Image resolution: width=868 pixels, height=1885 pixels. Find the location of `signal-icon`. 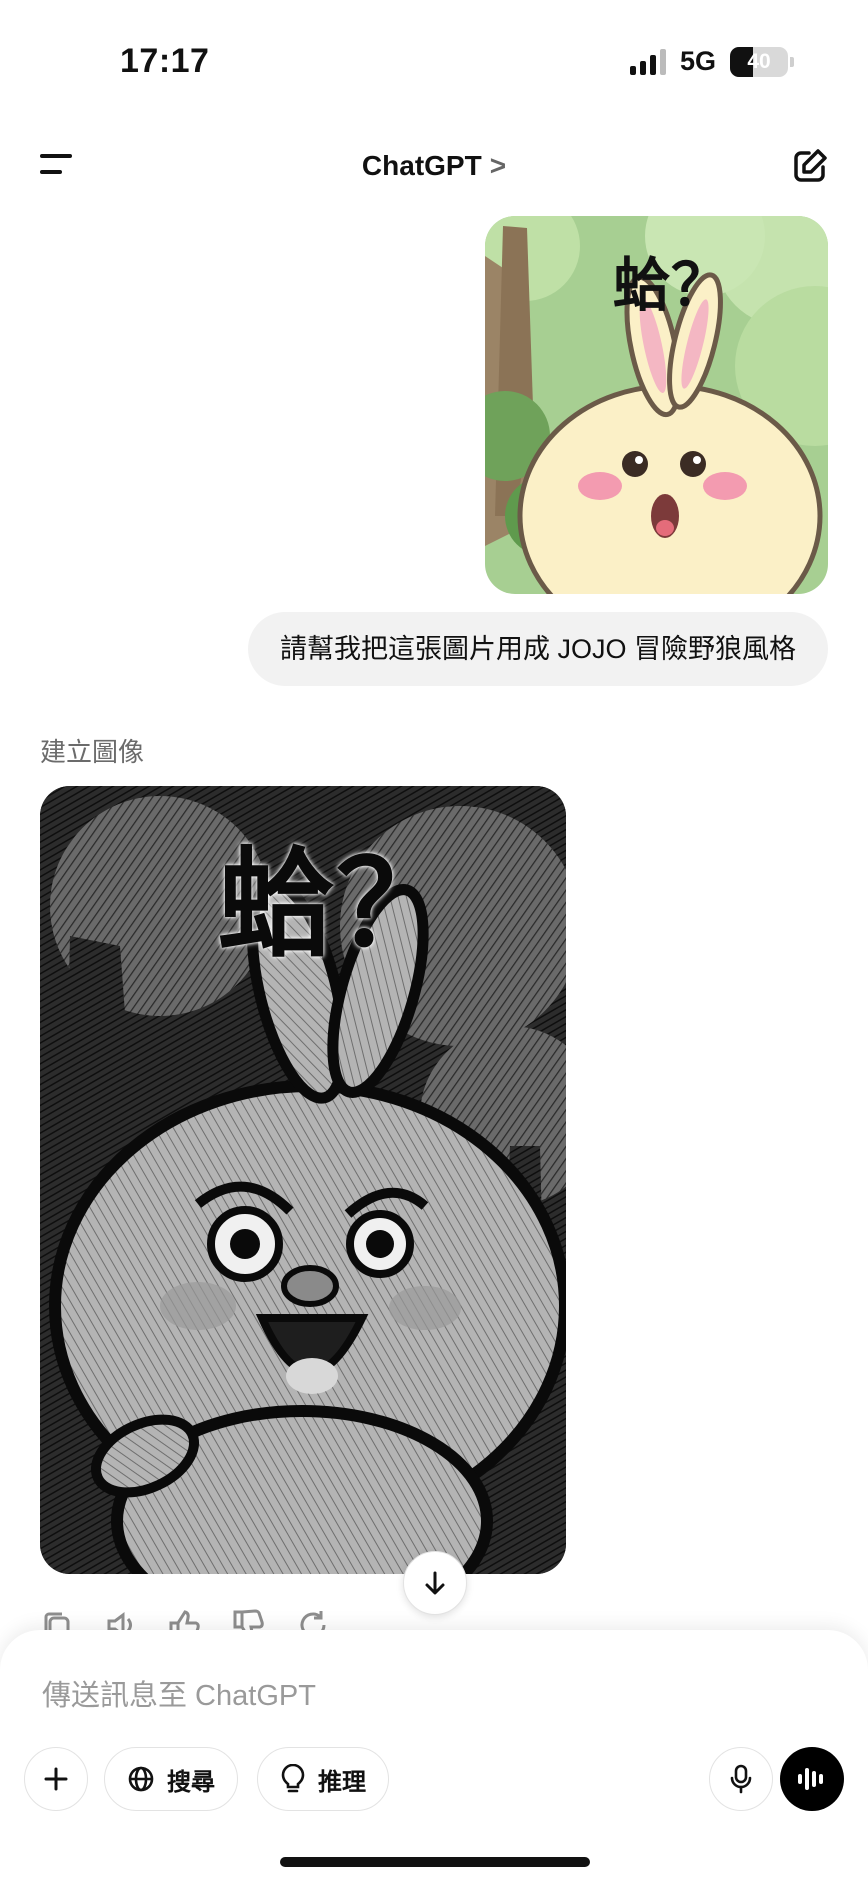

signal-icon is located at coordinates (647, 61).